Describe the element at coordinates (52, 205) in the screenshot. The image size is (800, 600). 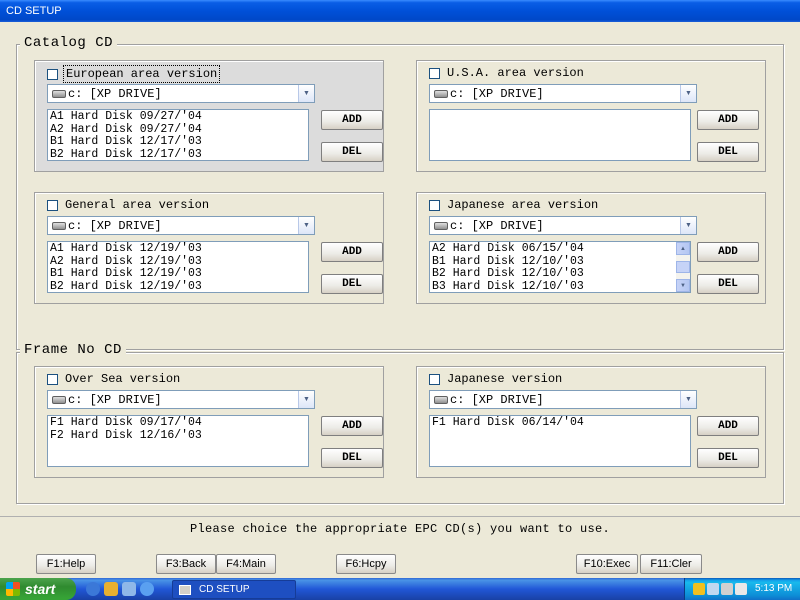
I see `general-area-checkbox` at that location.